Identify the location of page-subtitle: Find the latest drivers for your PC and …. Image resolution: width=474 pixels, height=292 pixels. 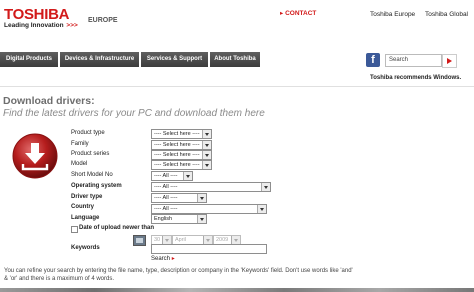
(134, 113).